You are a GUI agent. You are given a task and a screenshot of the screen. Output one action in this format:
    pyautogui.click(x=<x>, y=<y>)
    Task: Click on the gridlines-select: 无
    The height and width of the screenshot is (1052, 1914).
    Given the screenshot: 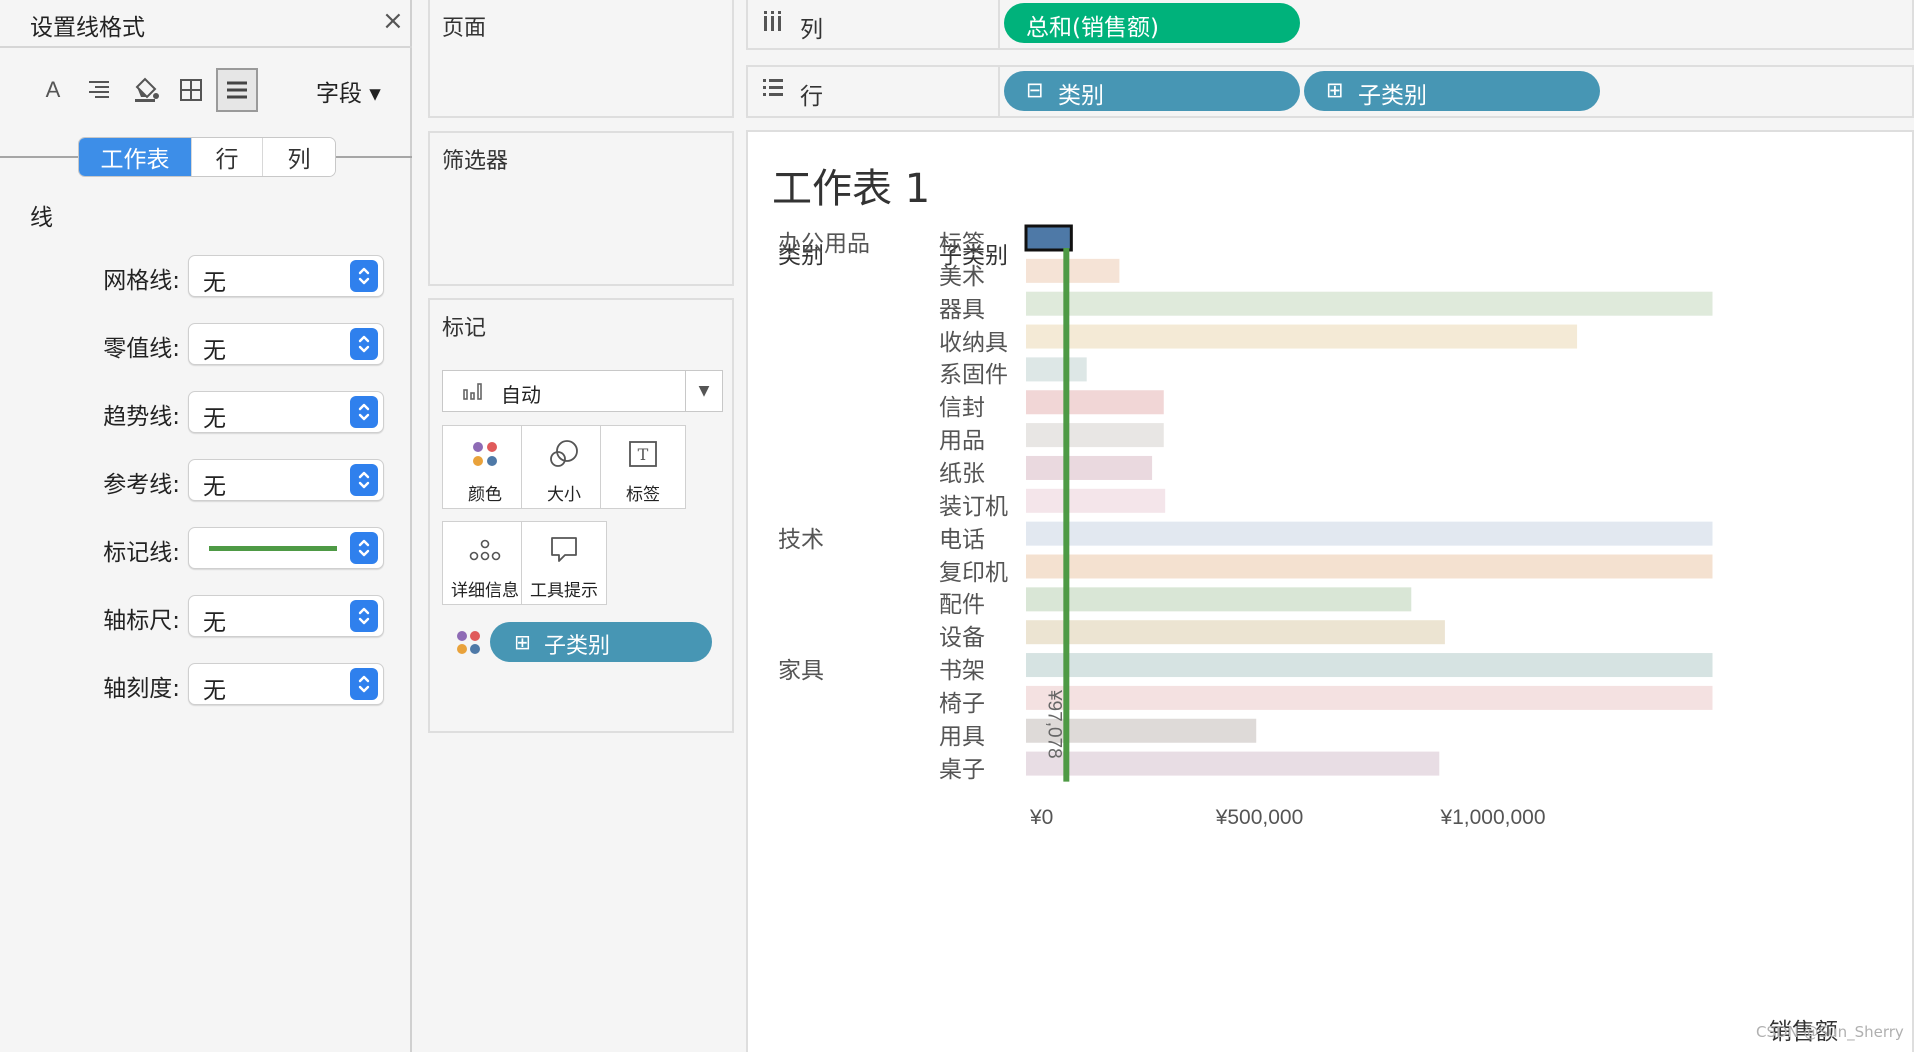 What is the action you would take?
    pyautogui.click(x=286, y=276)
    